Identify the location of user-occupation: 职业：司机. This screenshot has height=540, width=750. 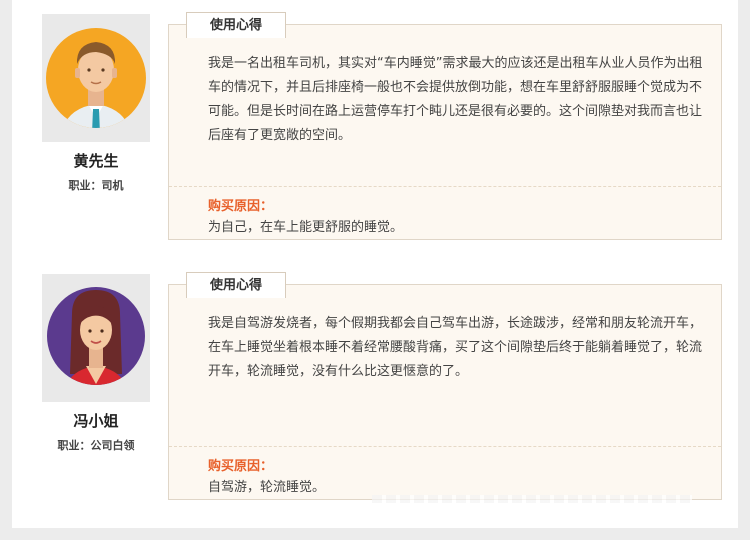
(96, 185).